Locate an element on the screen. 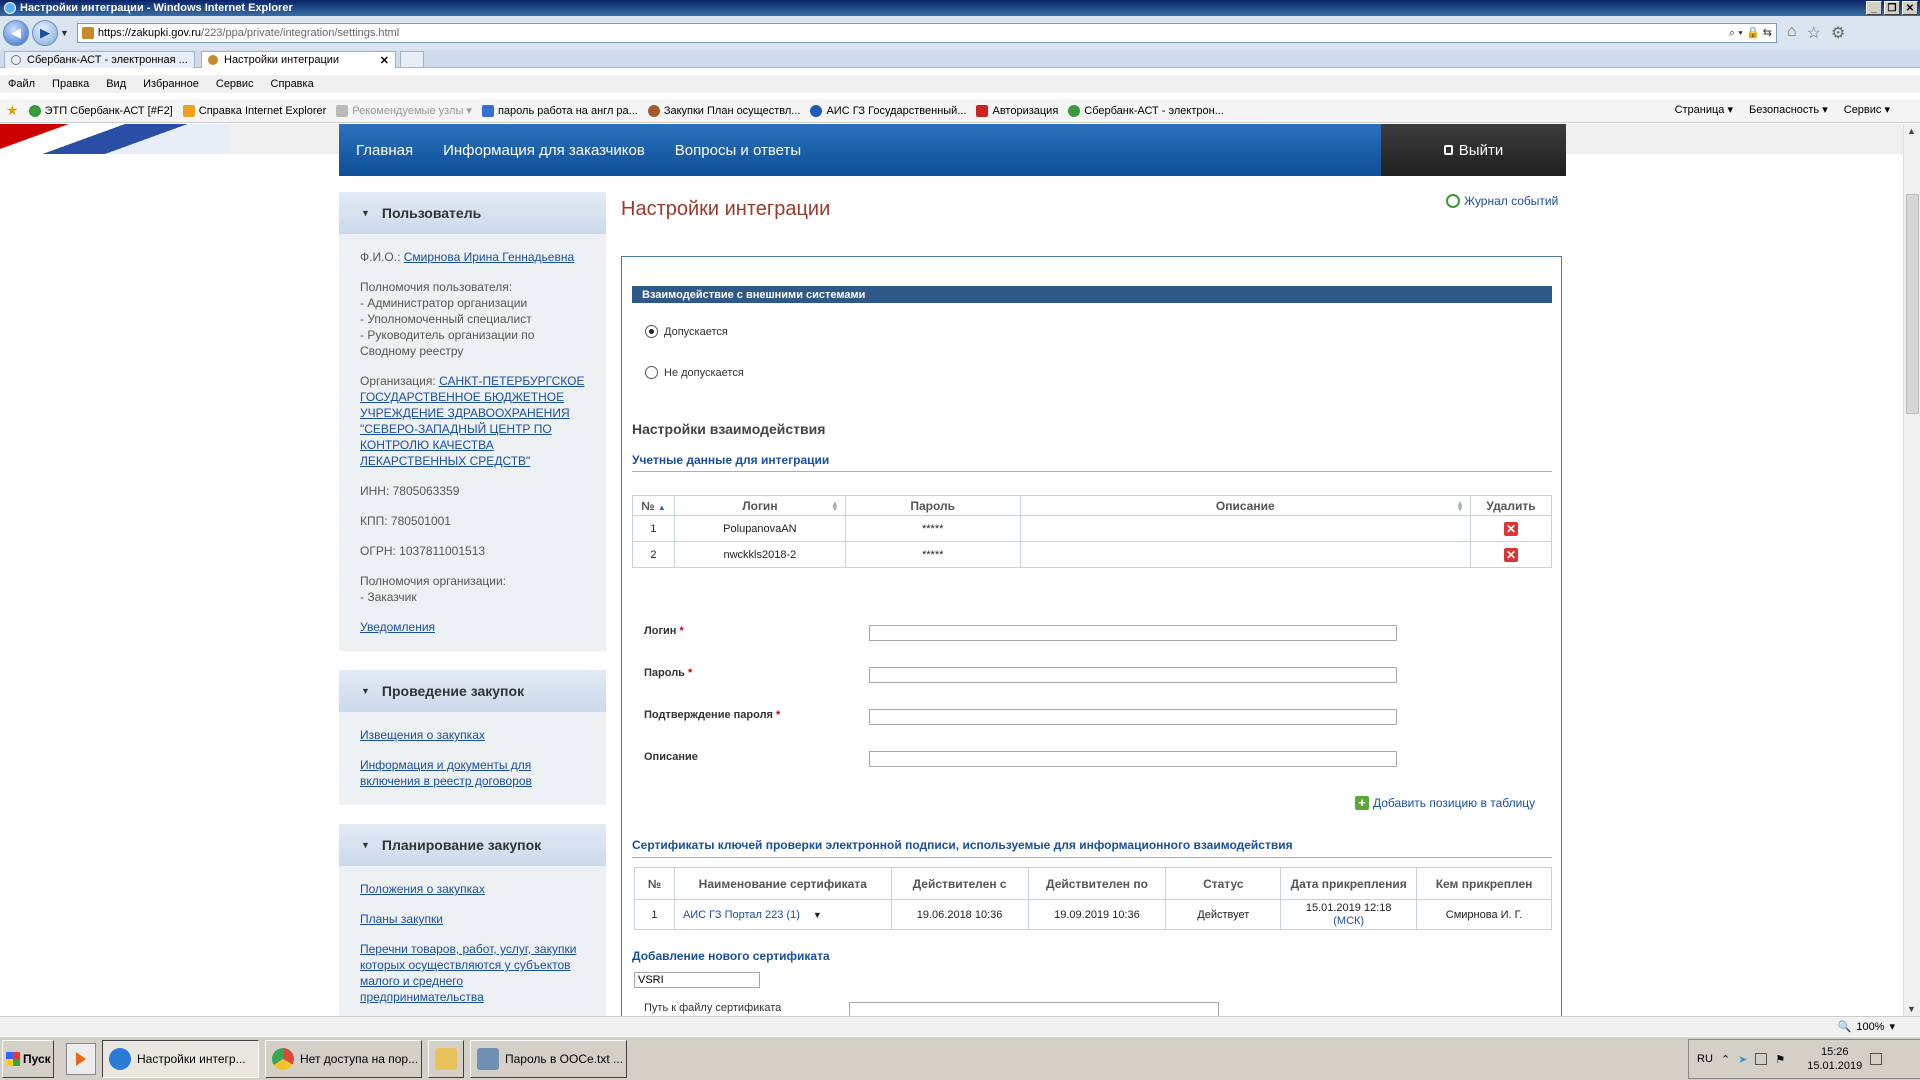  settings-gear-icon: ⚙ is located at coordinates (1838, 33).